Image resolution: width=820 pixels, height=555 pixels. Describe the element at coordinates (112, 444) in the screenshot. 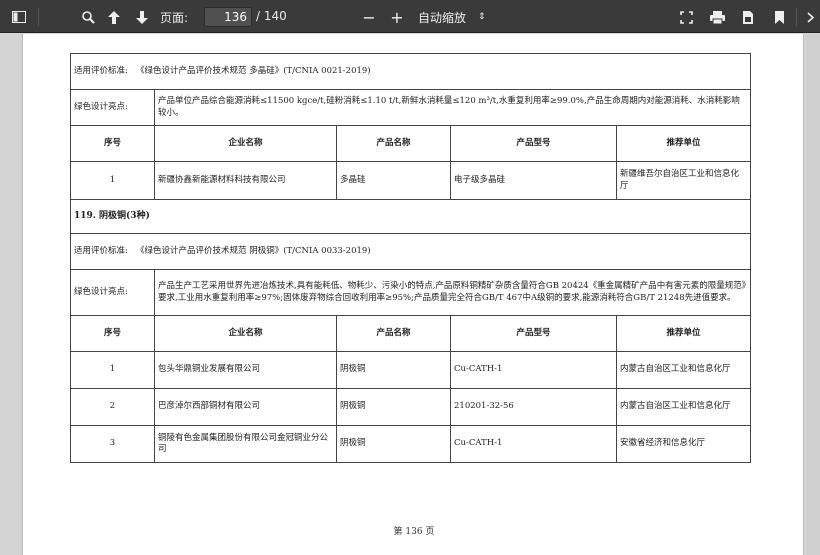

I see `cell-no: 3` at that location.